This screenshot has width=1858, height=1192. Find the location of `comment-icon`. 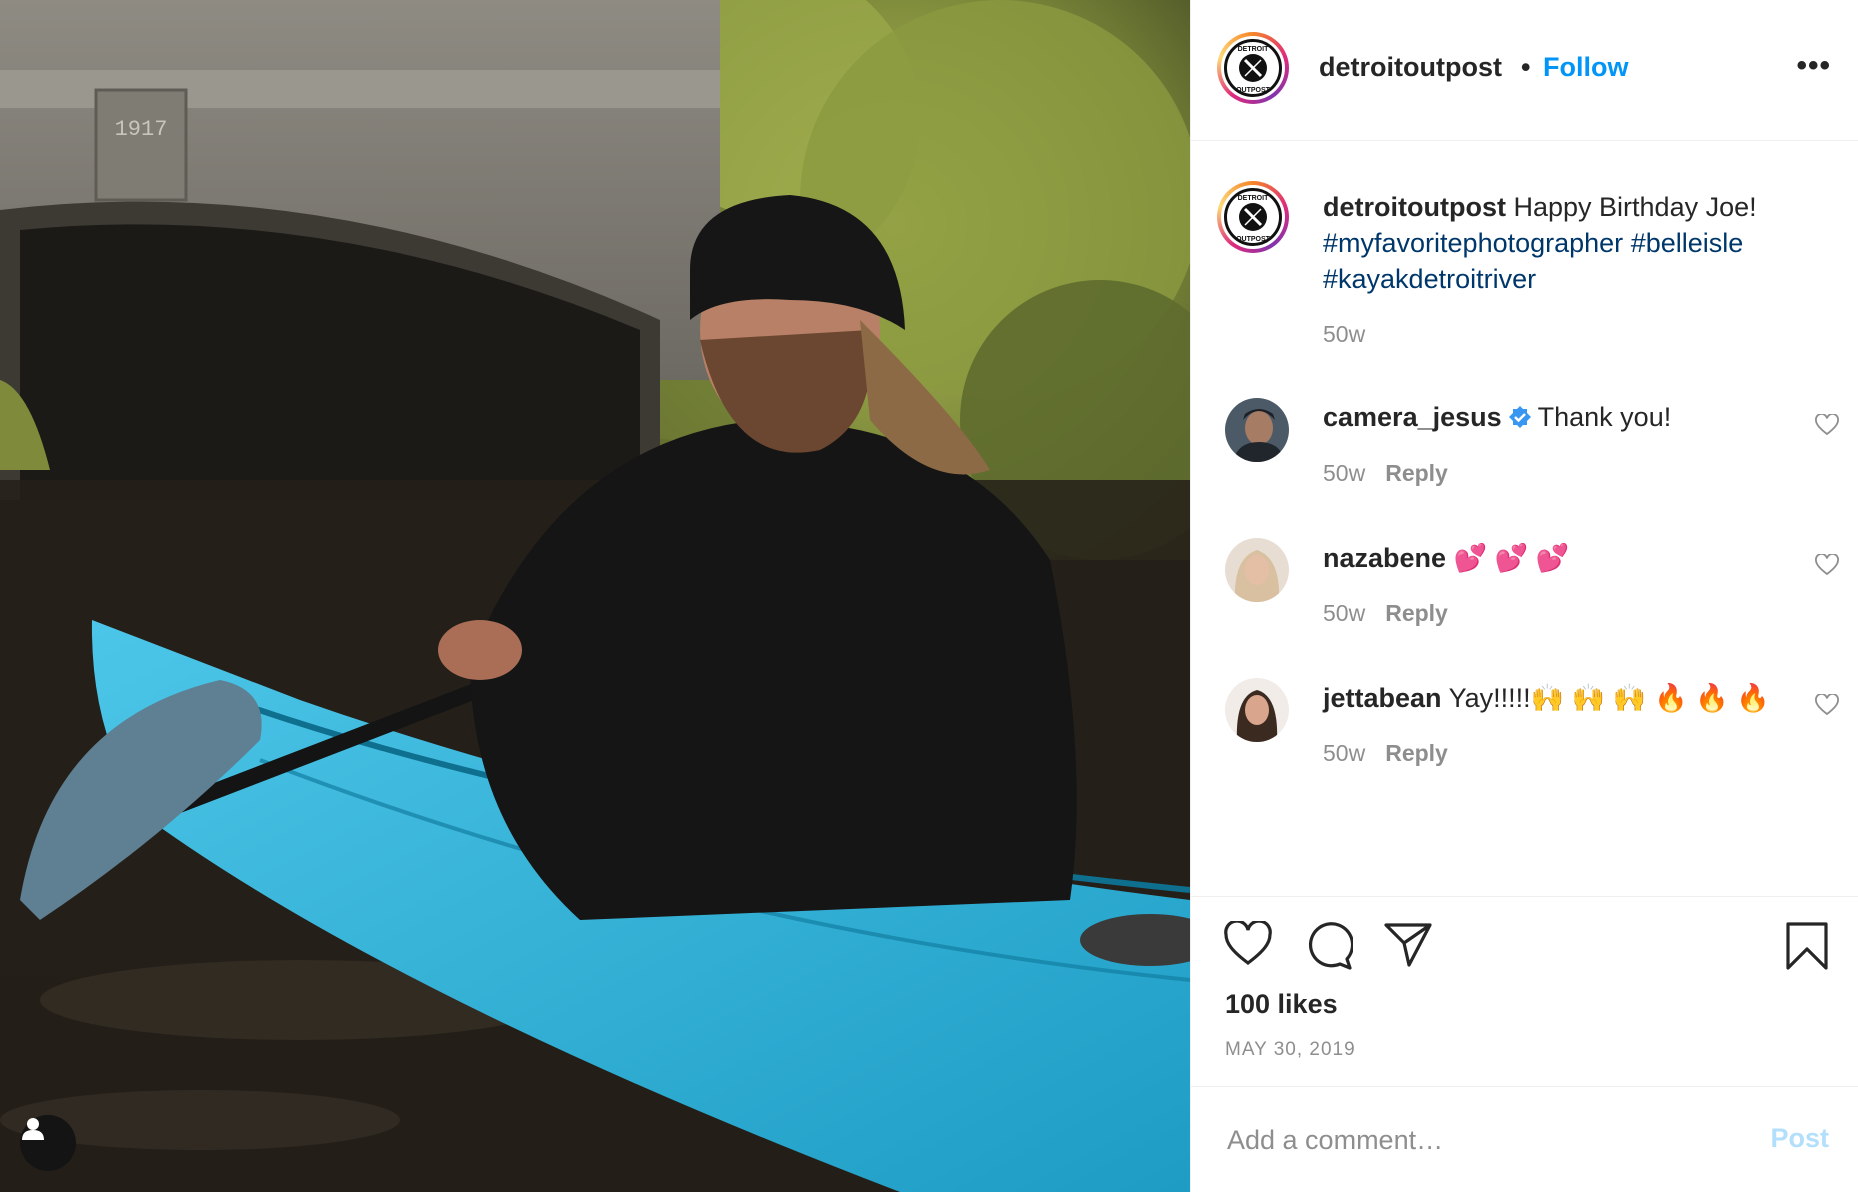

comment-icon is located at coordinates (1329, 948).